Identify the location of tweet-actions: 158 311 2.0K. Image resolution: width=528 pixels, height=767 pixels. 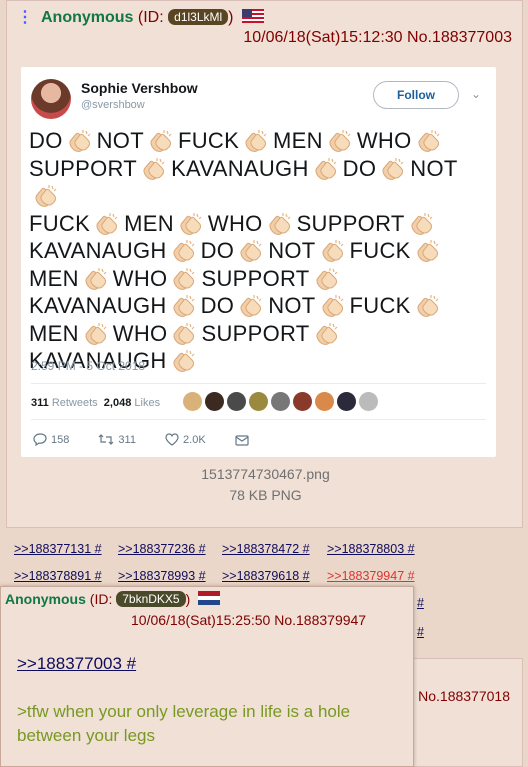
(156, 440).